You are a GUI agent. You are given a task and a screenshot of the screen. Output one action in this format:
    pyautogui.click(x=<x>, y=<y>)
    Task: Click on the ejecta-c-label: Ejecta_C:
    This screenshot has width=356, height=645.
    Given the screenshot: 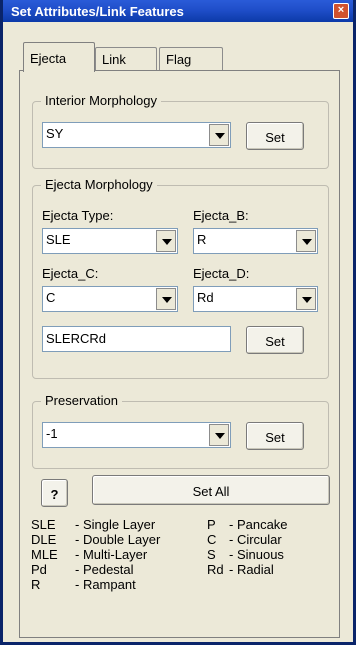 What is the action you would take?
    pyautogui.click(x=70, y=273)
    